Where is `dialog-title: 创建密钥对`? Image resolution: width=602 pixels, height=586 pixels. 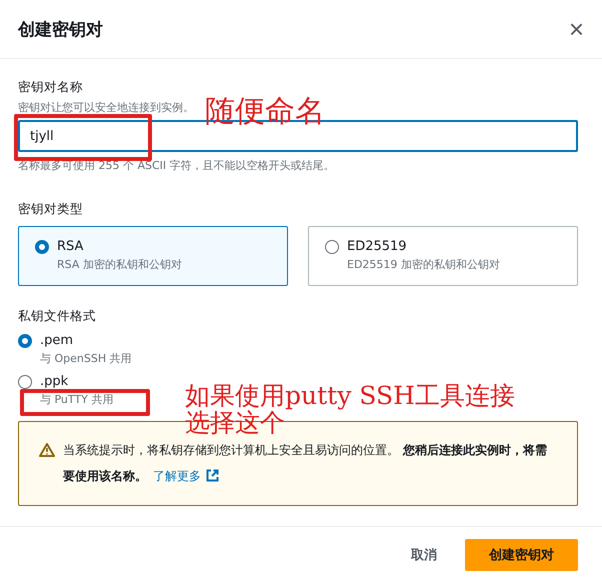
dialog-title: 创建密钥对 is located at coordinates (60, 29).